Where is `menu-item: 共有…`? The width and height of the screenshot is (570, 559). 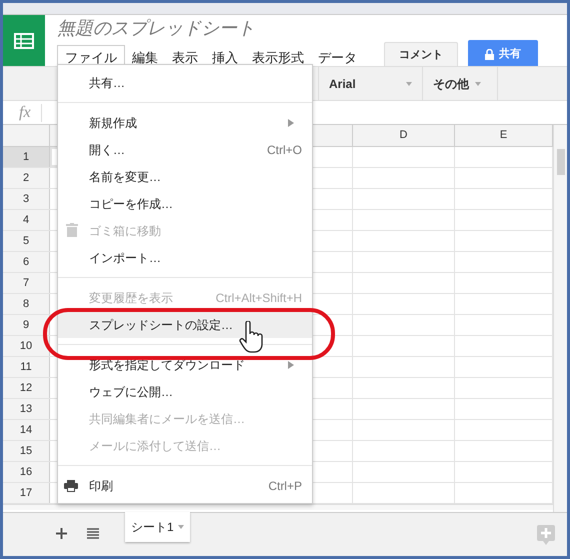 menu-item: 共有… is located at coordinates (185, 82).